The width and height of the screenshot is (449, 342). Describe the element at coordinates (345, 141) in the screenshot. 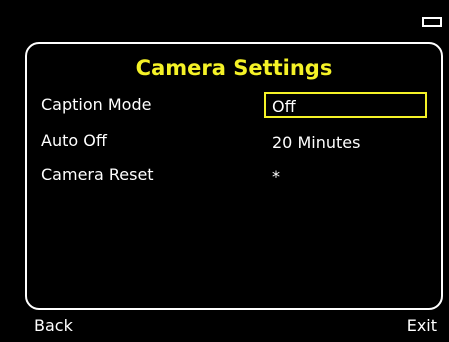

I see `setting-value: 20 Minutes` at that location.